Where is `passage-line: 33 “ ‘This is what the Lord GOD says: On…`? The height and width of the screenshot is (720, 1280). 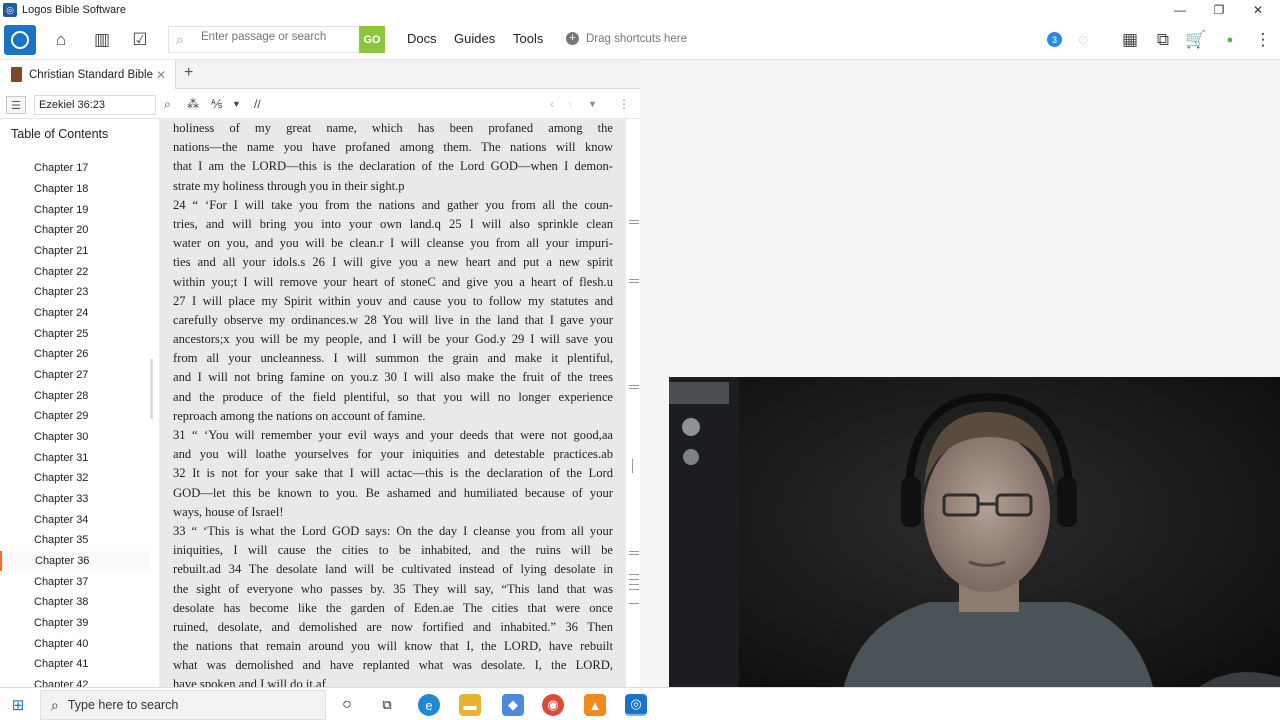 passage-line: 33 “ ‘This is what the Lord GOD says: On… is located at coordinates (393, 530).